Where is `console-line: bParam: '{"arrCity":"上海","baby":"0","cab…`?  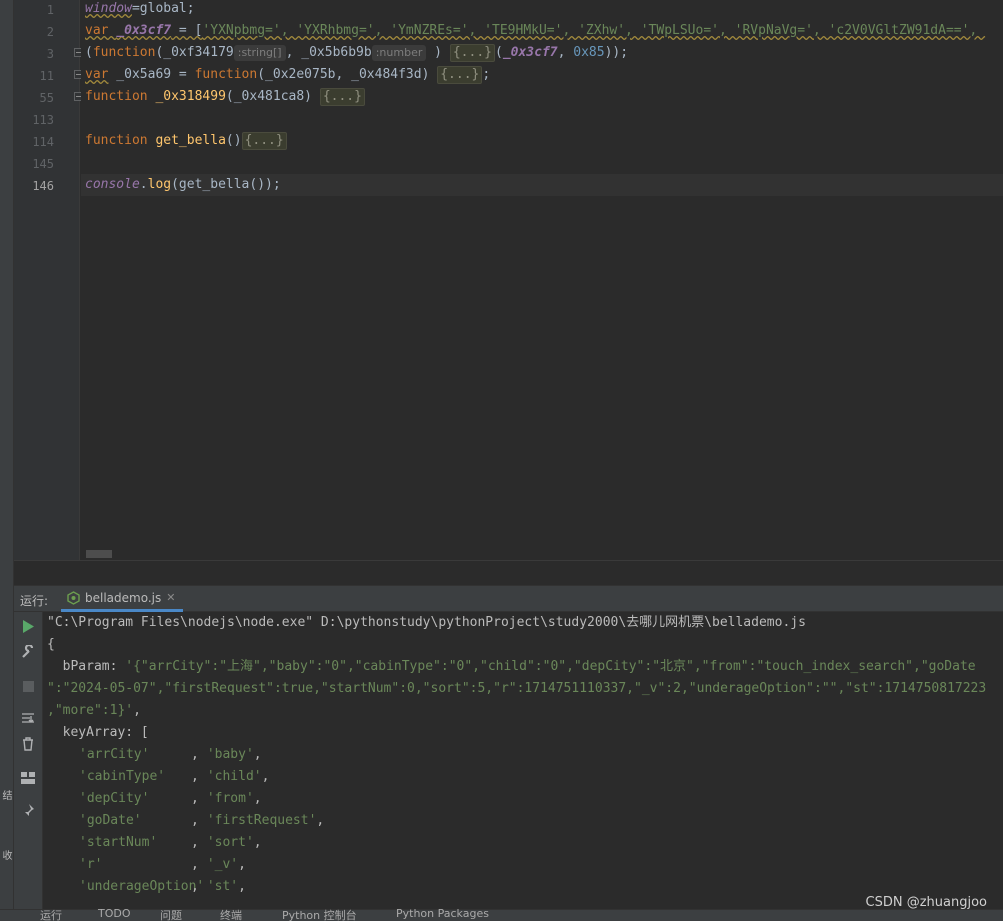 console-line: bParam: '{"arrCity":"上海","baby":"0","cab… is located at coordinates (511, 666).